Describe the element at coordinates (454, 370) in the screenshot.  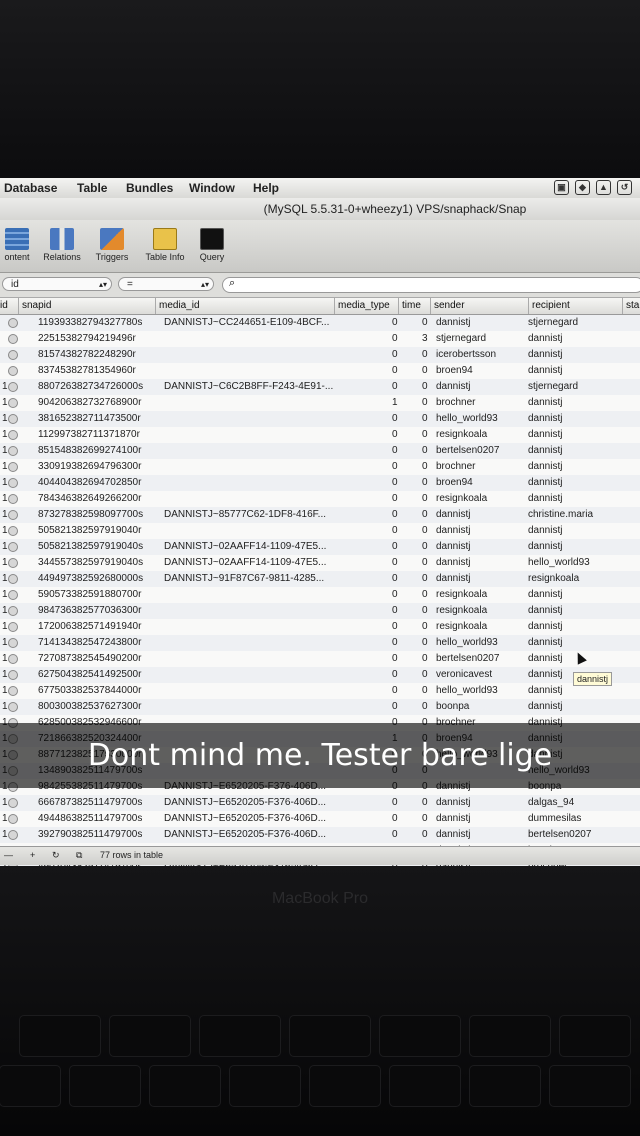
I see `cell-sender: broen94` at that location.